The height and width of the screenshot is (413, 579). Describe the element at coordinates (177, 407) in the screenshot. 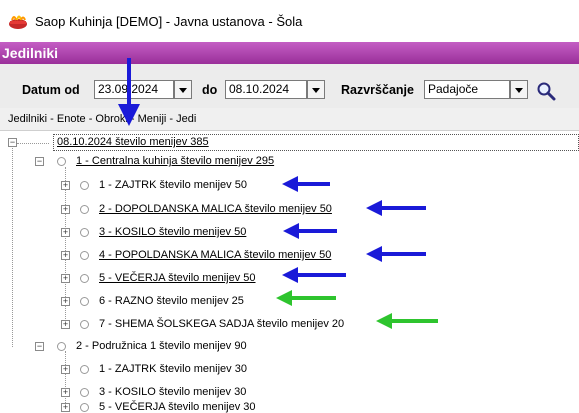

I see `tree-meal-node: 5 - VEČERJA število menijev 30` at that location.